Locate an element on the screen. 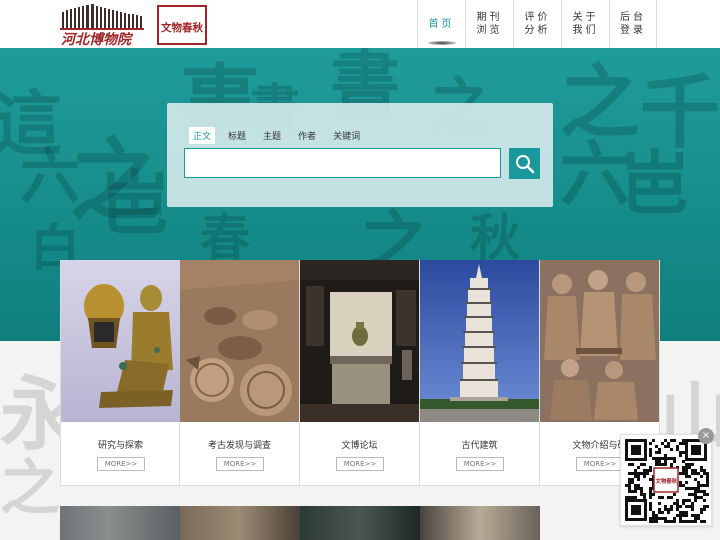 Image resolution: width=720 pixels, height=540 pixels. search-input is located at coordinates (342, 163).